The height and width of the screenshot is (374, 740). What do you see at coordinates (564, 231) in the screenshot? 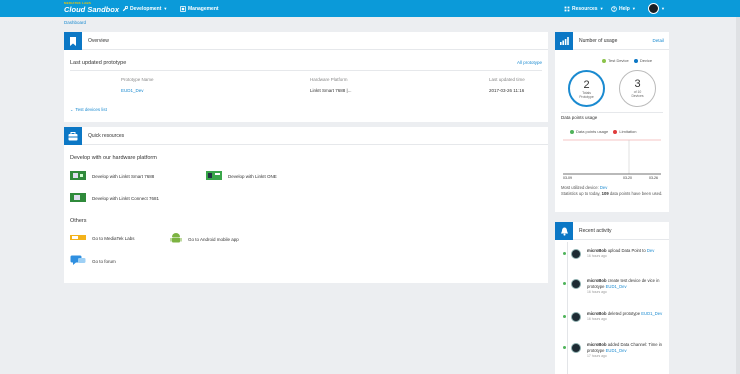
I see `bell-icon` at bounding box center [564, 231].